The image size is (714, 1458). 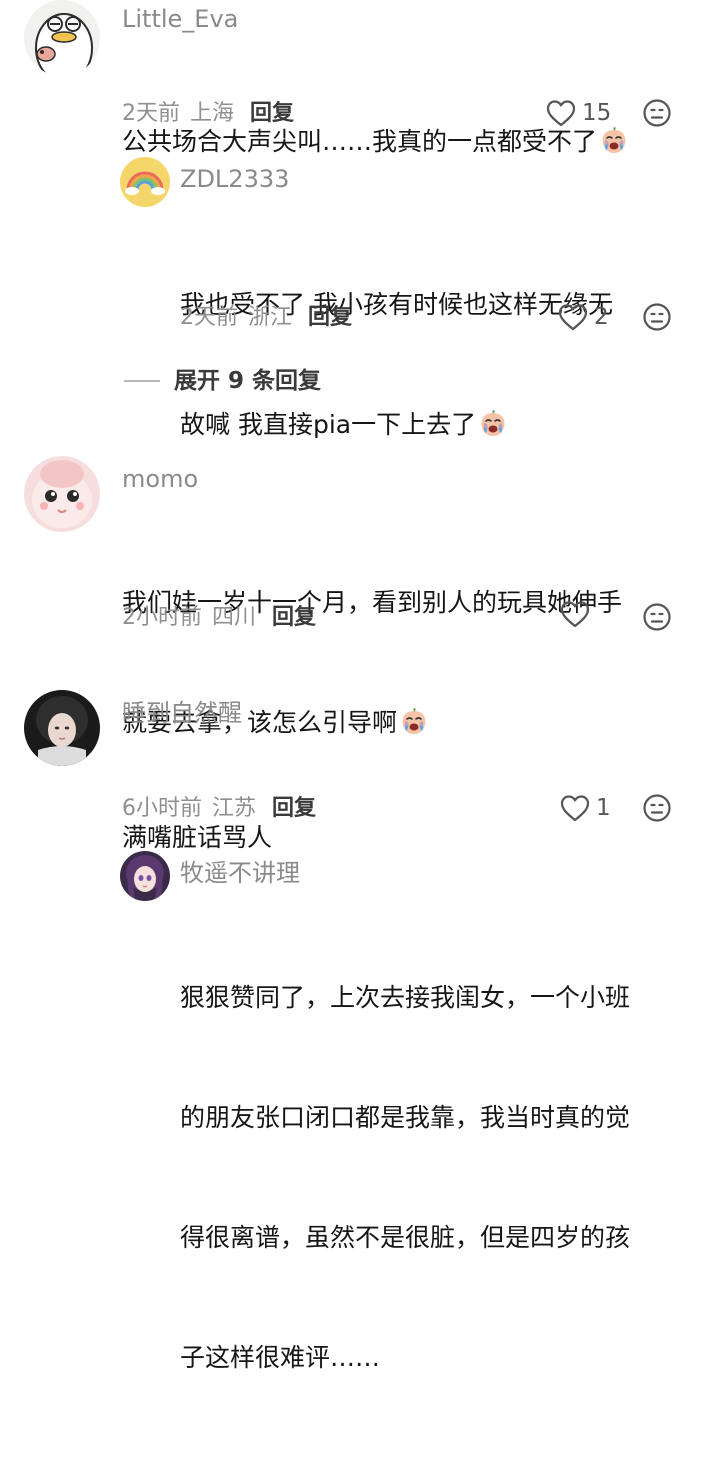 What do you see at coordinates (578, 113) in the screenshot?
I see `like-button: 15` at bounding box center [578, 113].